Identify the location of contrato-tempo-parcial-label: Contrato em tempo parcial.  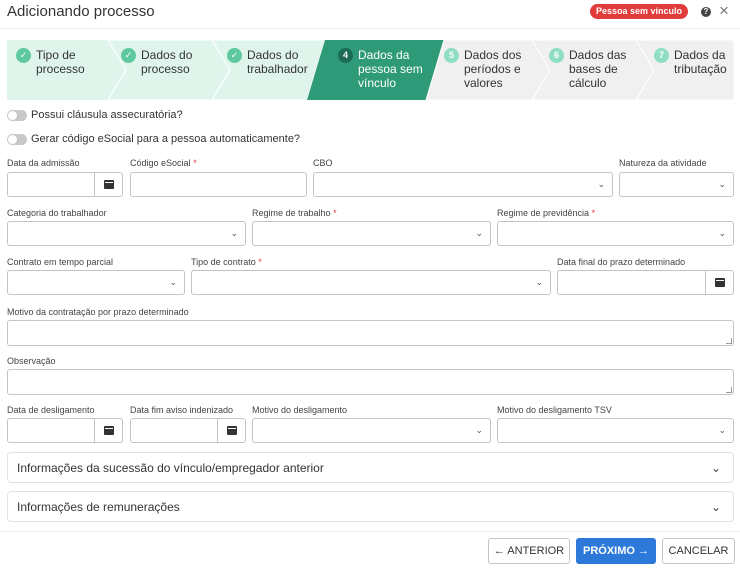
(60, 262).